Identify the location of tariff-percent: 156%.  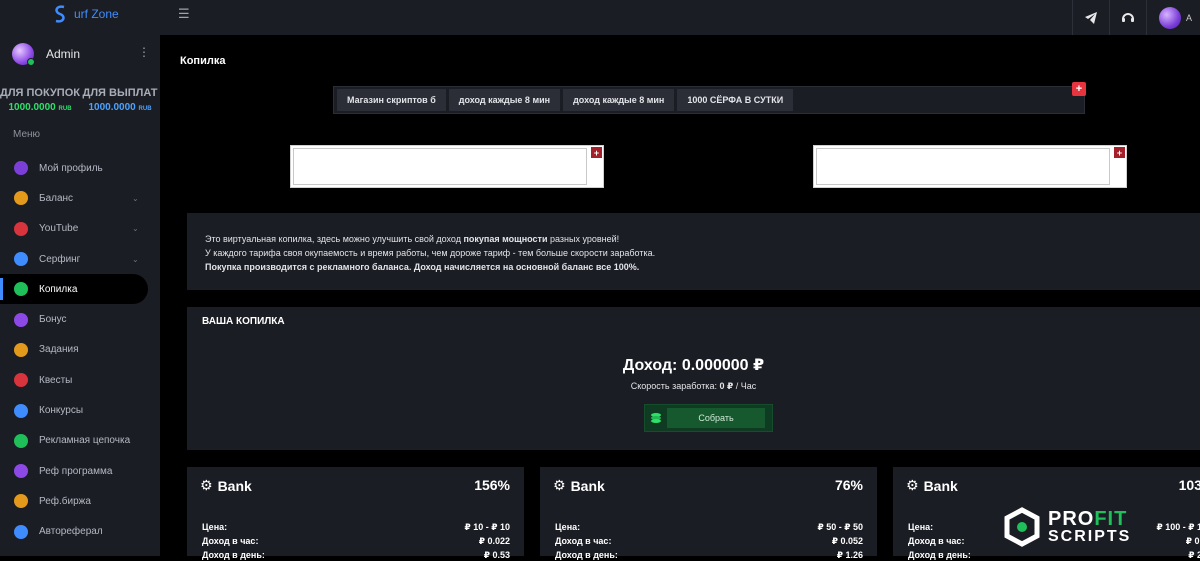
(492, 485).